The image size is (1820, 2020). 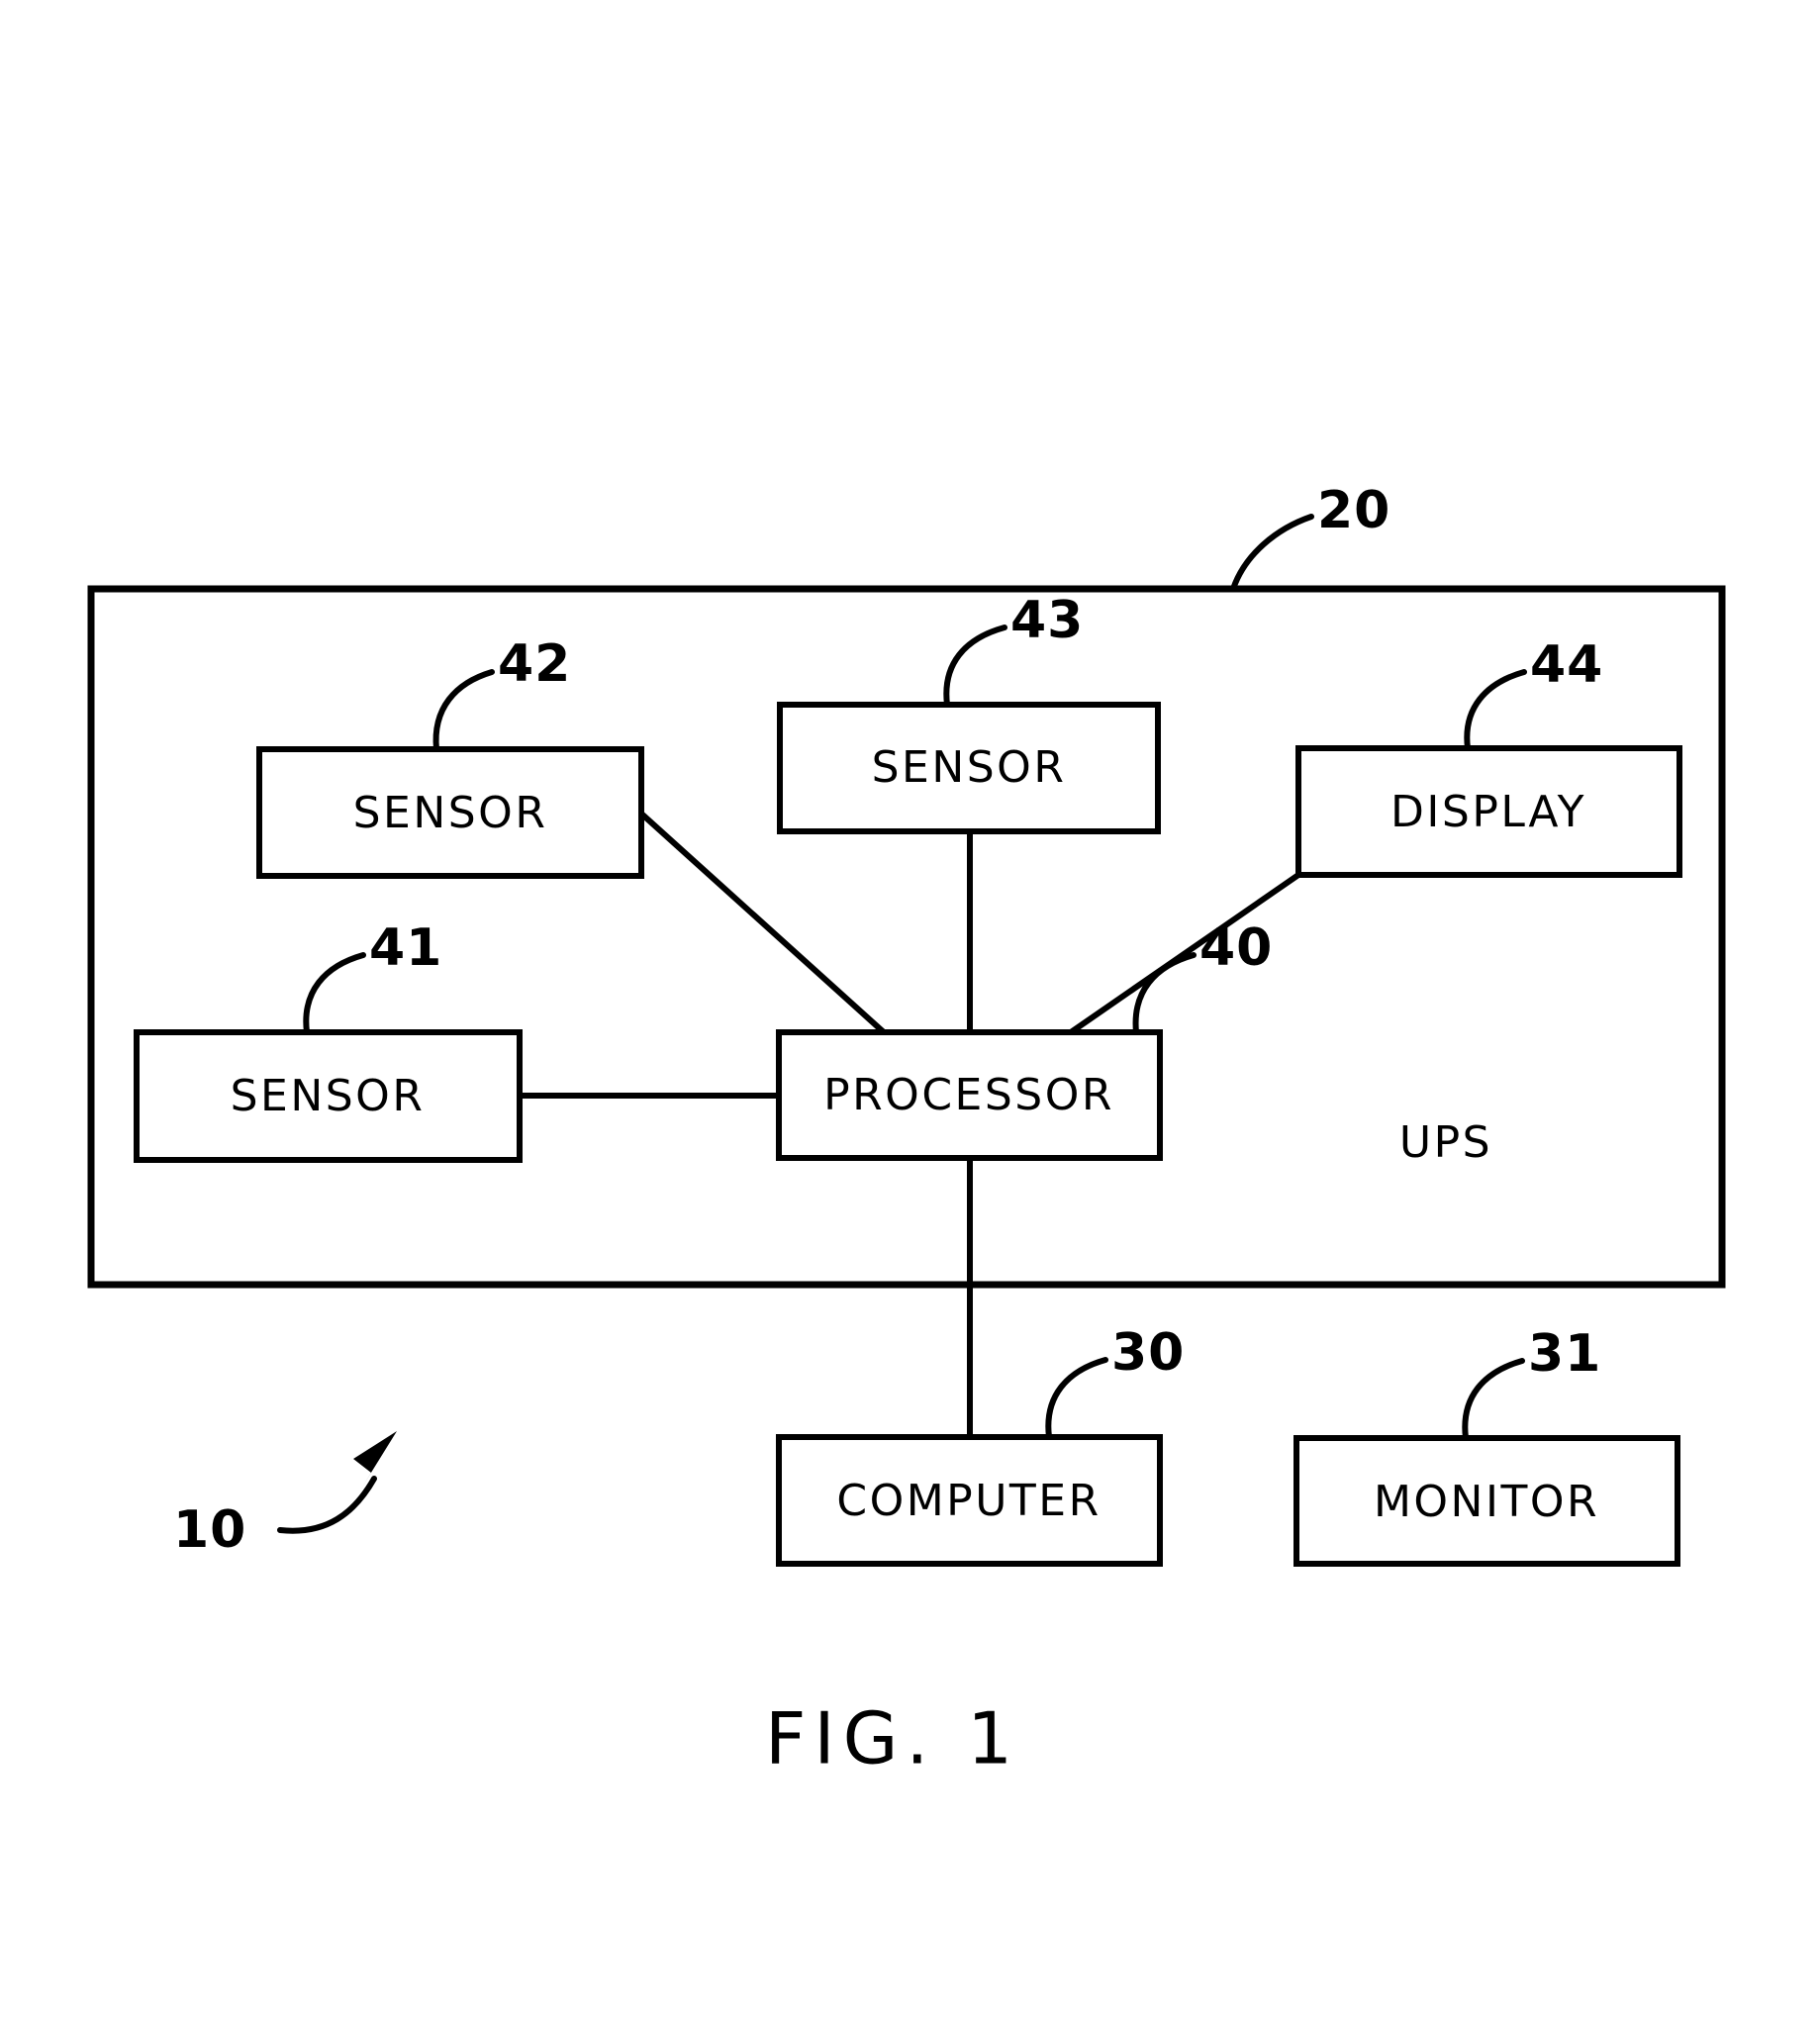 I want to click on ups-label: UPS, so click(x=1445, y=1142).